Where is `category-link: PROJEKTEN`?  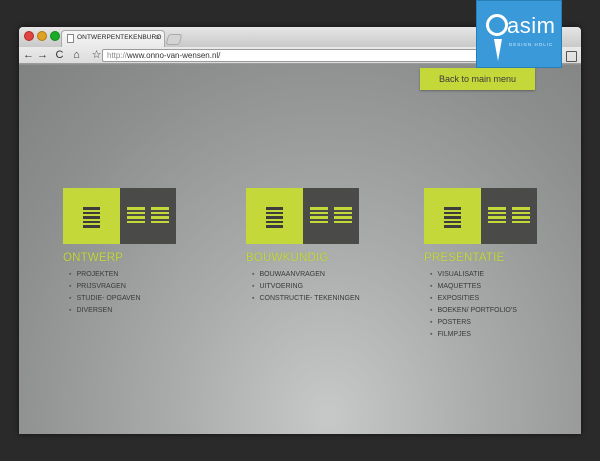
category-link: PROJEKTEN is located at coordinates (122, 275).